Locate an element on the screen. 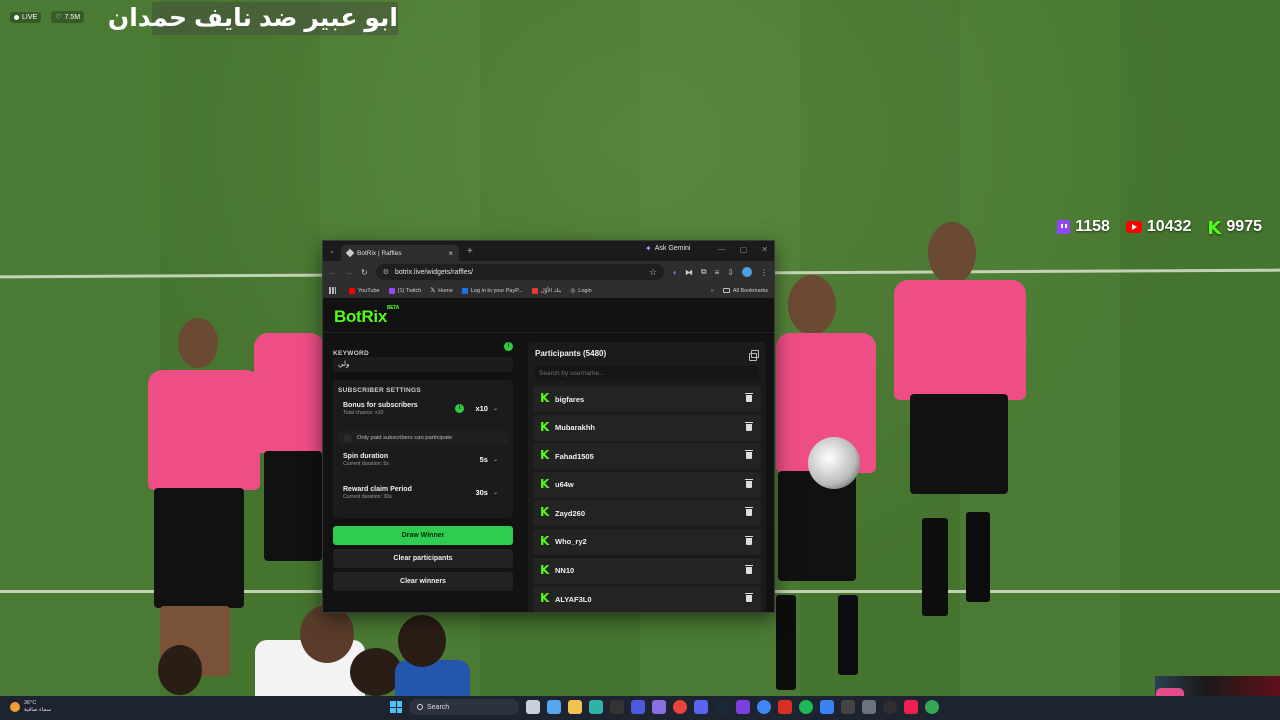 This screenshot has width=1280, height=720. live-dot-icon is located at coordinates (16, 17).